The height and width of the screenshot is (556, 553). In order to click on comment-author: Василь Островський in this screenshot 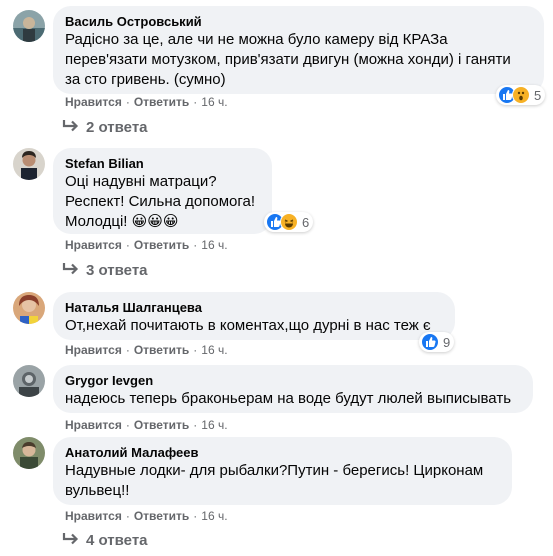, I will do `click(298, 22)`.